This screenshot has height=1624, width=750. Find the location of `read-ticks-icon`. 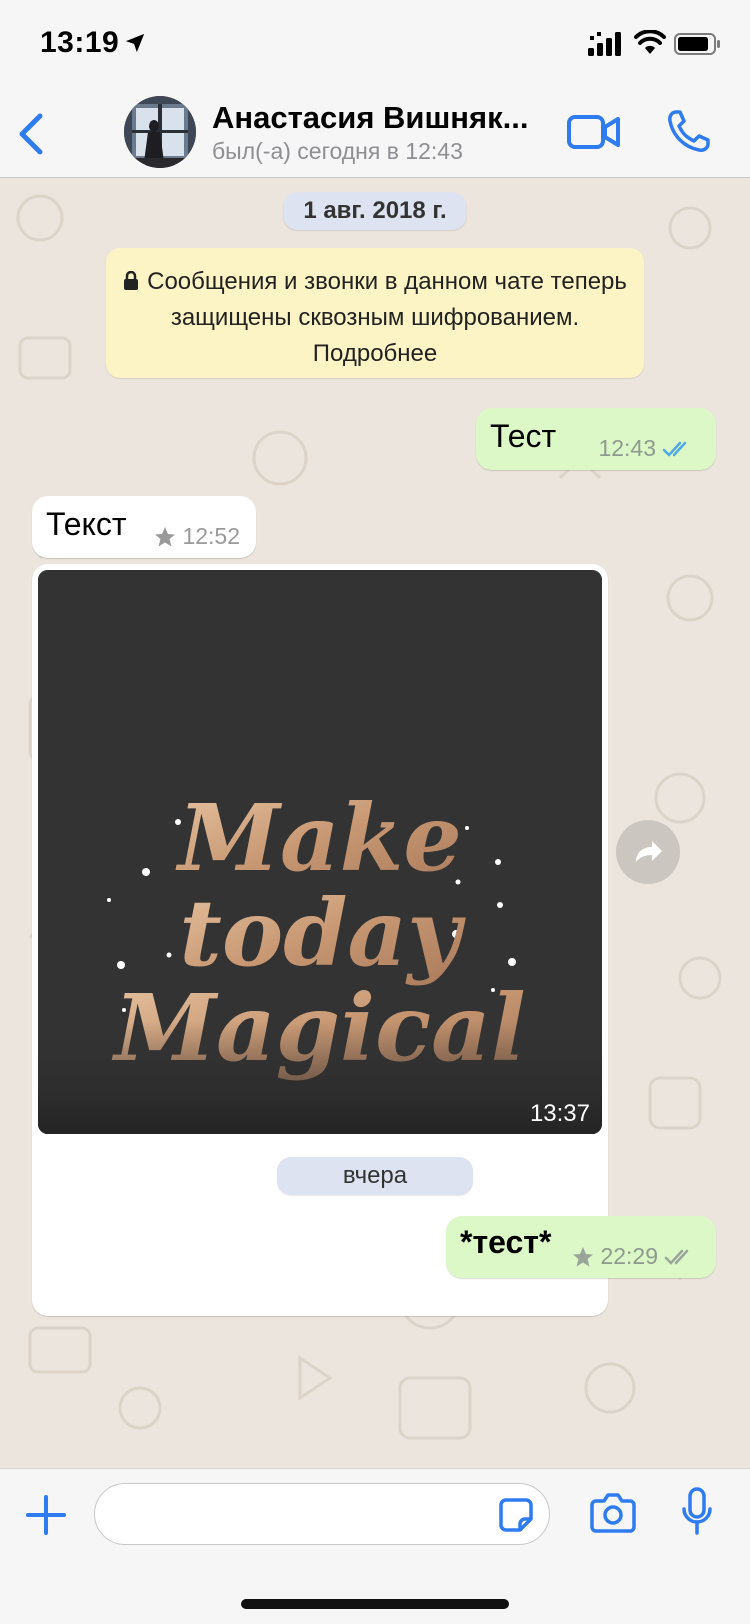

read-ticks-icon is located at coordinates (674, 449).